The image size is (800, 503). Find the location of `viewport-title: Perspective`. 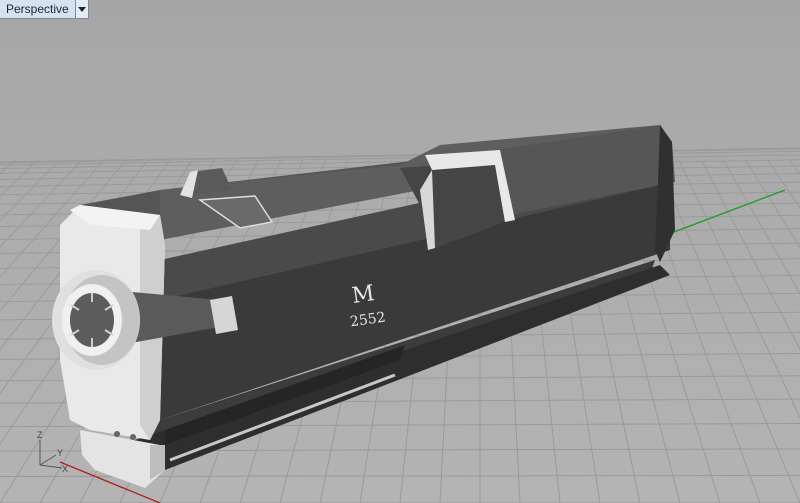

viewport-title: Perspective is located at coordinates (37, 9).